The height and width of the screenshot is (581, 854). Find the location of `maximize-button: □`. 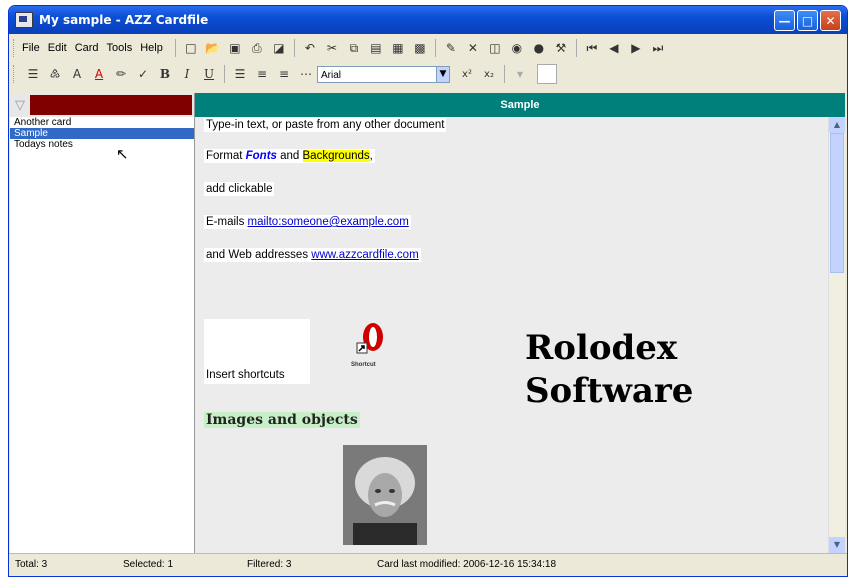

maximize-button: □ is located at coordinates (807, 20).